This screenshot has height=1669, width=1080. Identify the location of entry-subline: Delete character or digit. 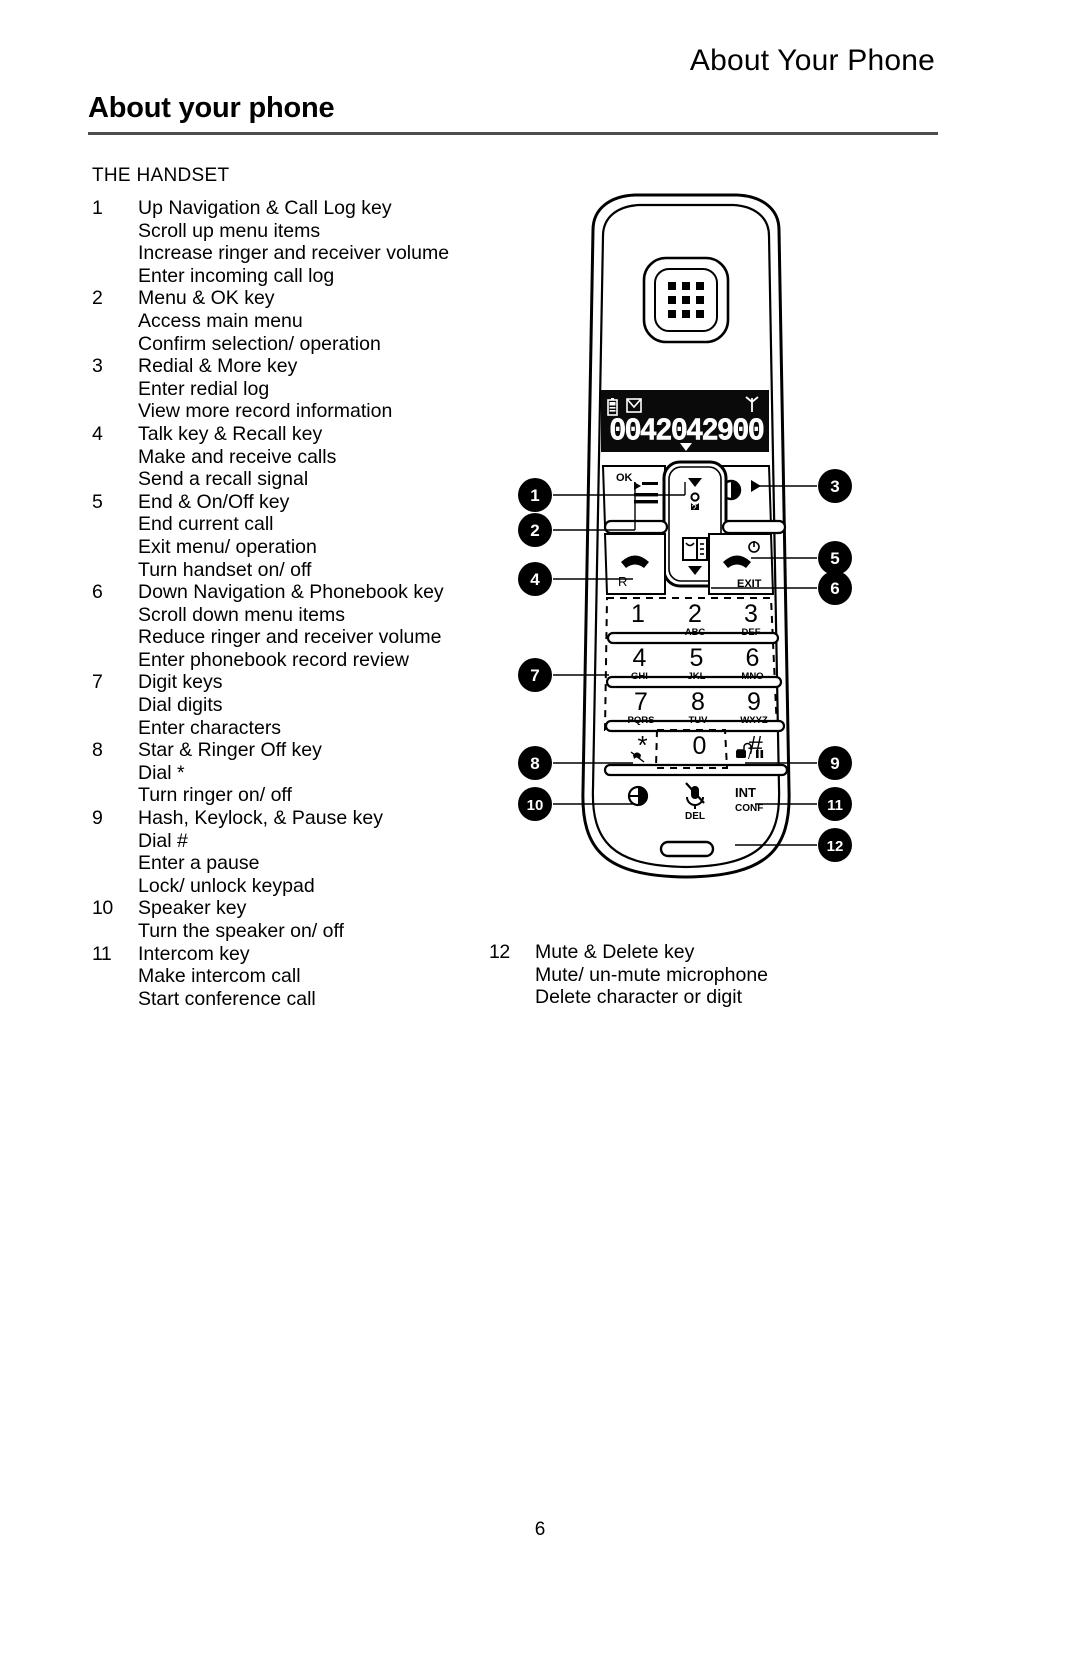
(639, 997).